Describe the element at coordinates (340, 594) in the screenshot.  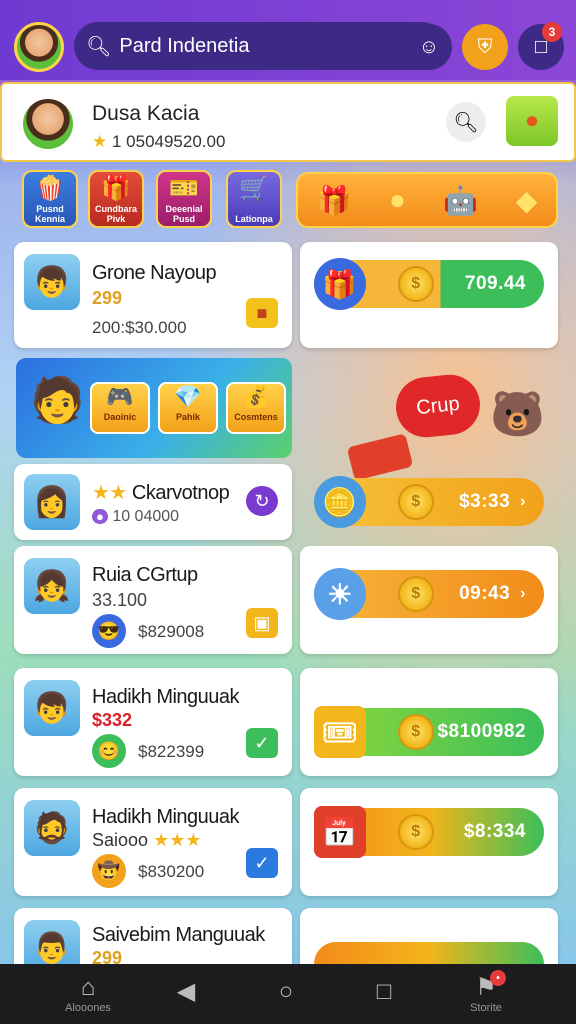
I see `sun-coin-icon: ☀` at that location.